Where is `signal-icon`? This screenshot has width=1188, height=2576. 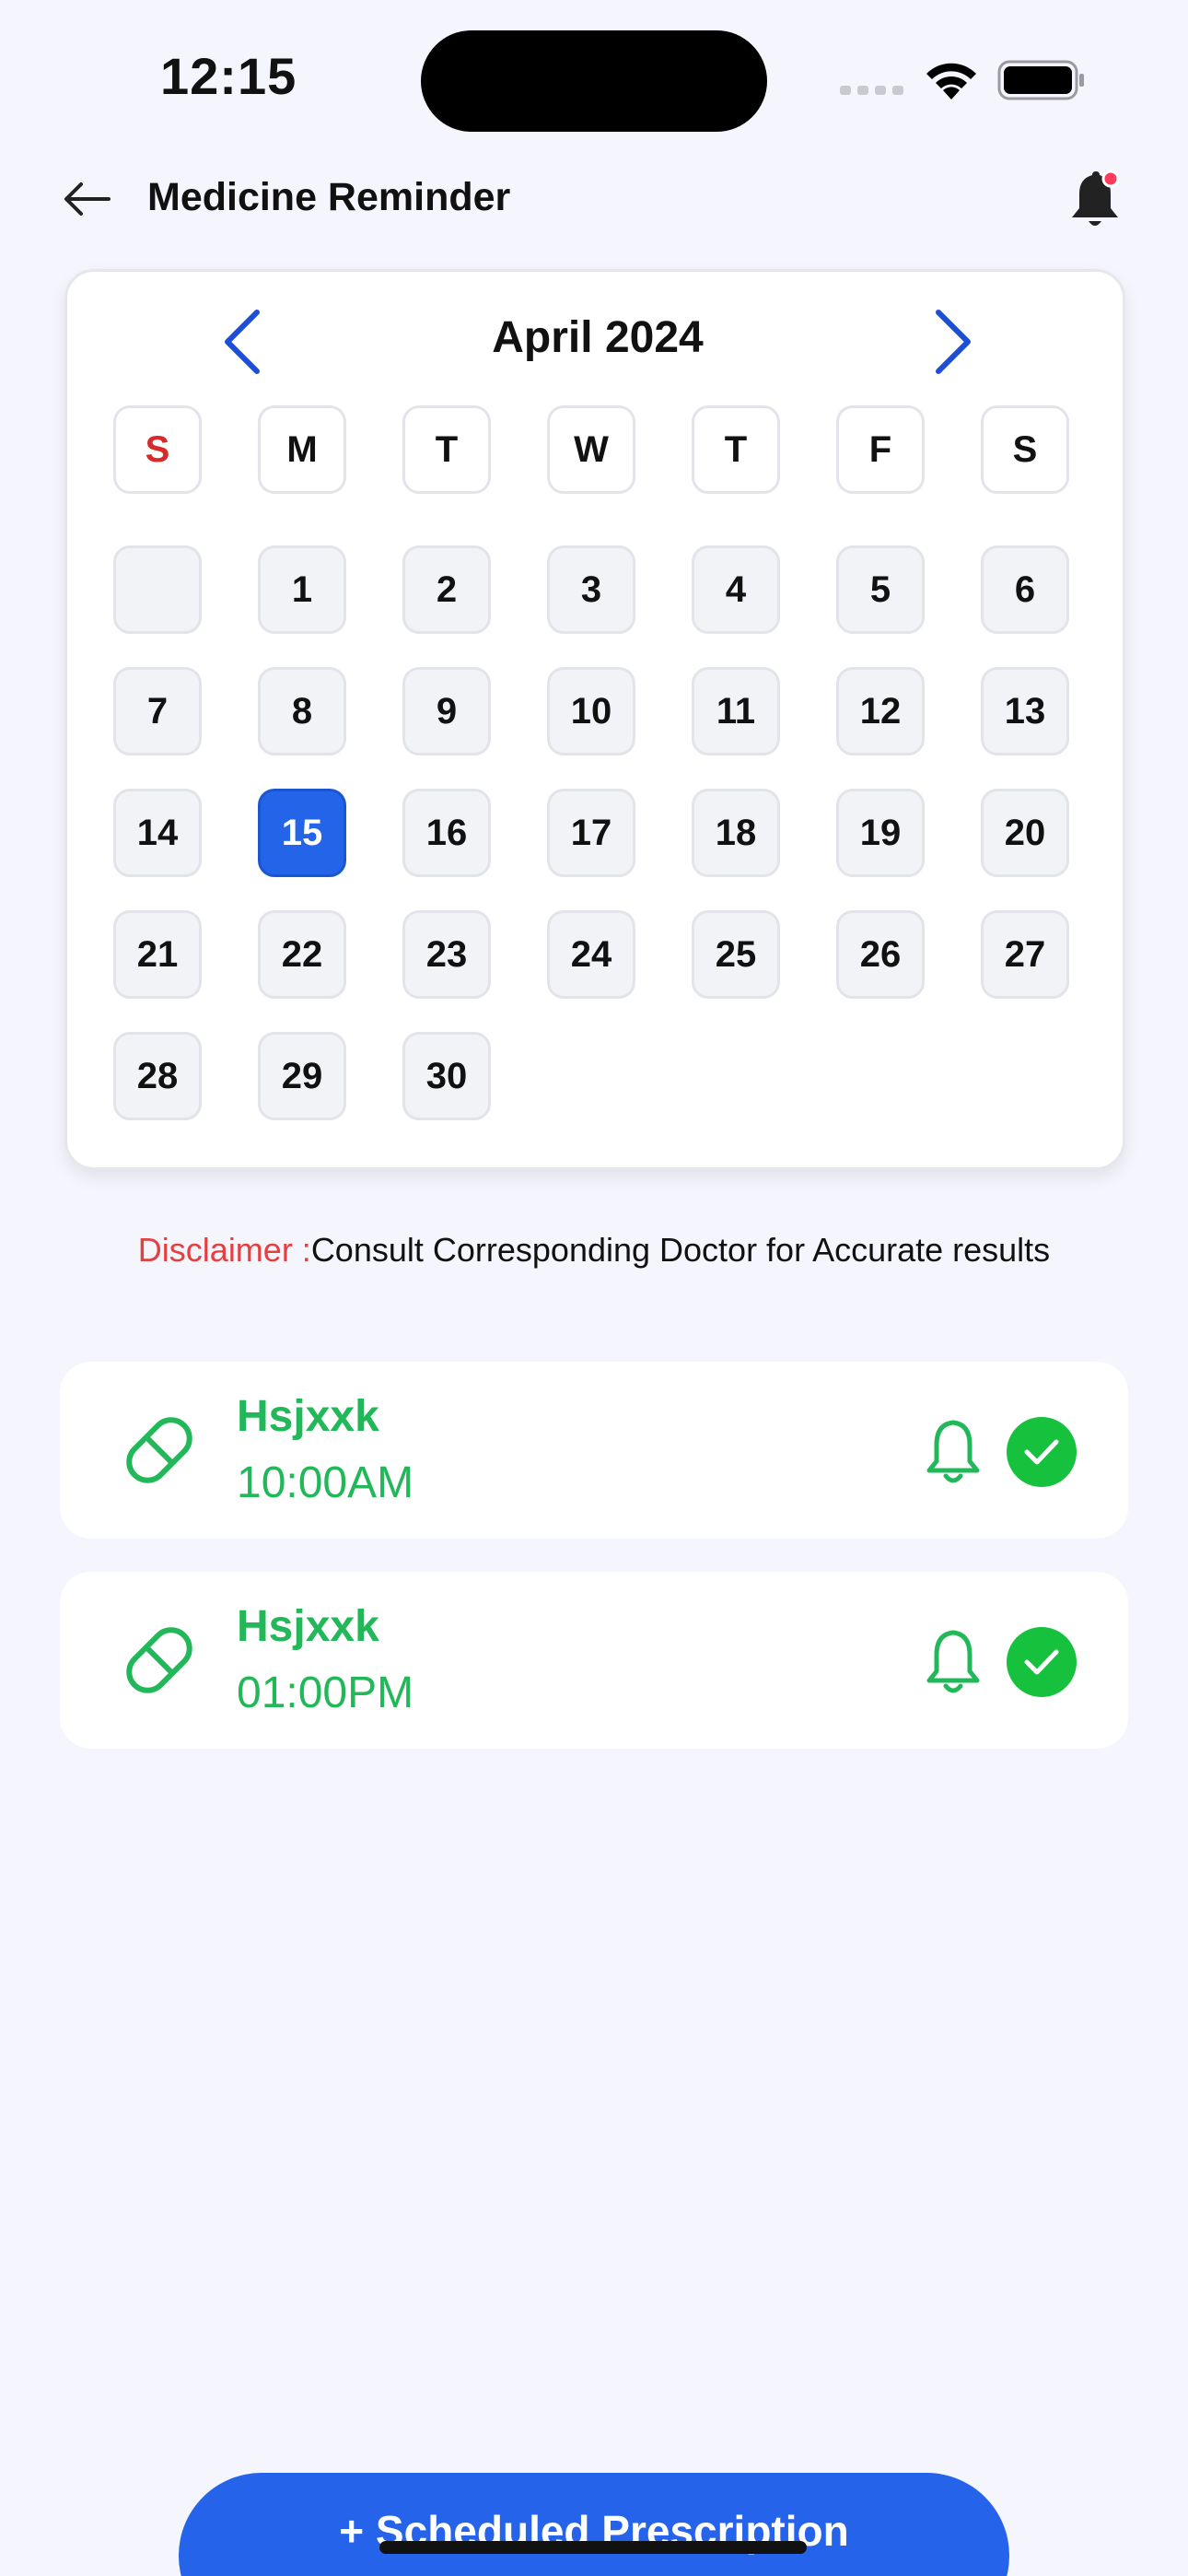 signal-icon is located at coordinates (871, 90).